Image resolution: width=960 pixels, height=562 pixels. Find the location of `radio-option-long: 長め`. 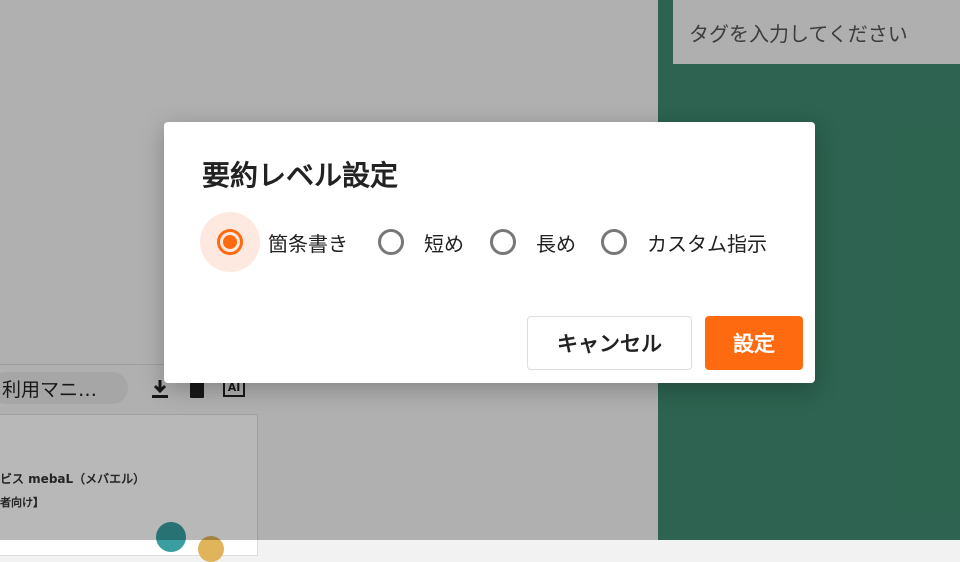

radio-option-long: 長め is located at coordinates (532, 242).